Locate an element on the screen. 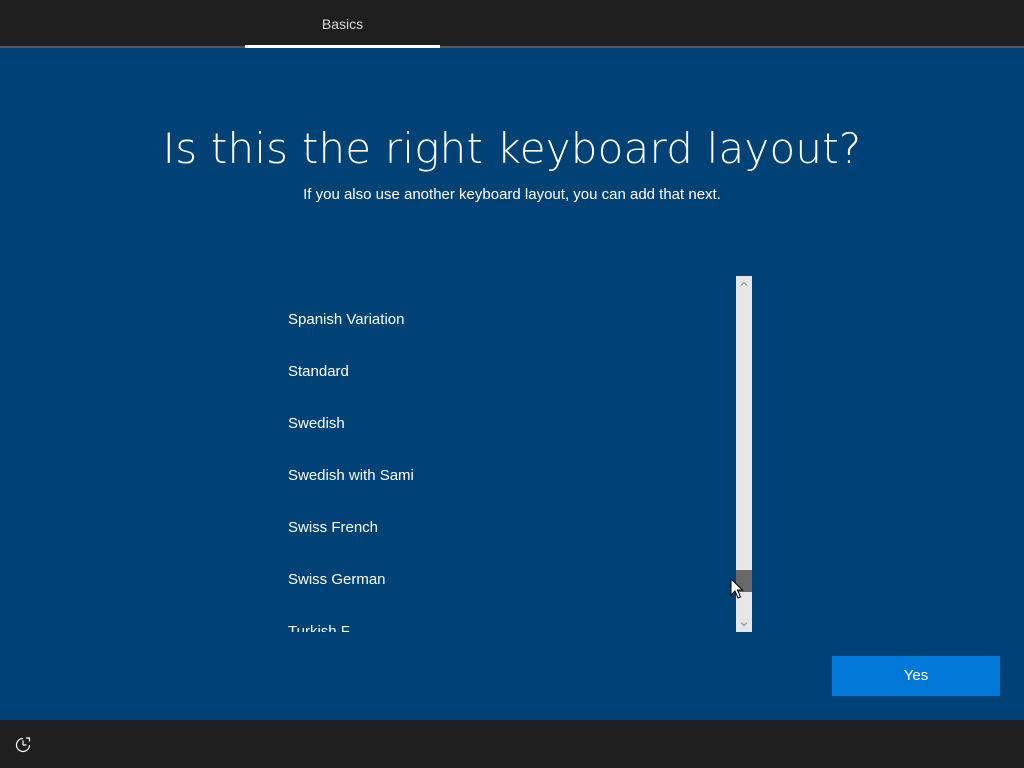 Image resolution: width=1024 pixels, height=768 pixels. list-item-spanish-variation: Spanish Variation is located at coordinates (503, 320).